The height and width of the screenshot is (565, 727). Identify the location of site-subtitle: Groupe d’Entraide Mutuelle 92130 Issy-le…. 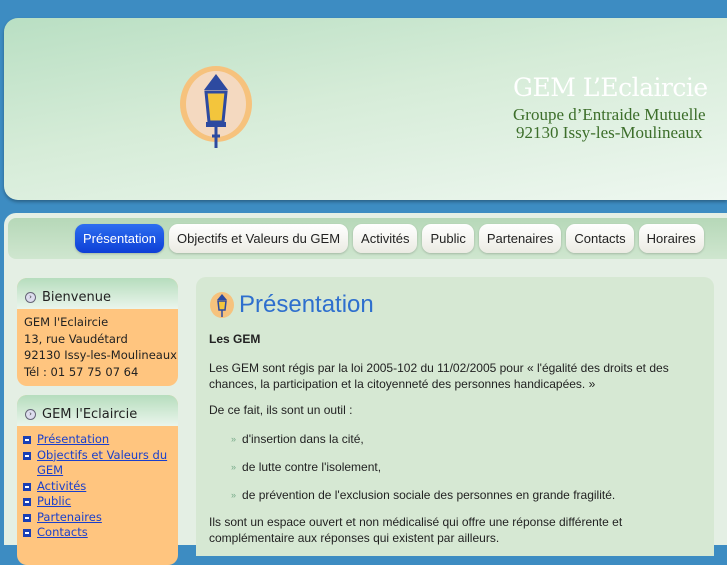
(609, 124).